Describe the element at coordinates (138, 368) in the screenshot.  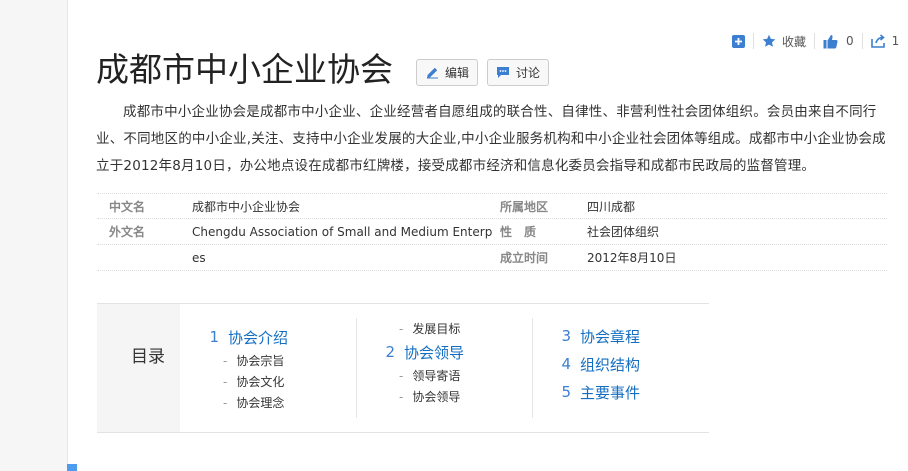
I see `catalog-header: 目录` at that location.